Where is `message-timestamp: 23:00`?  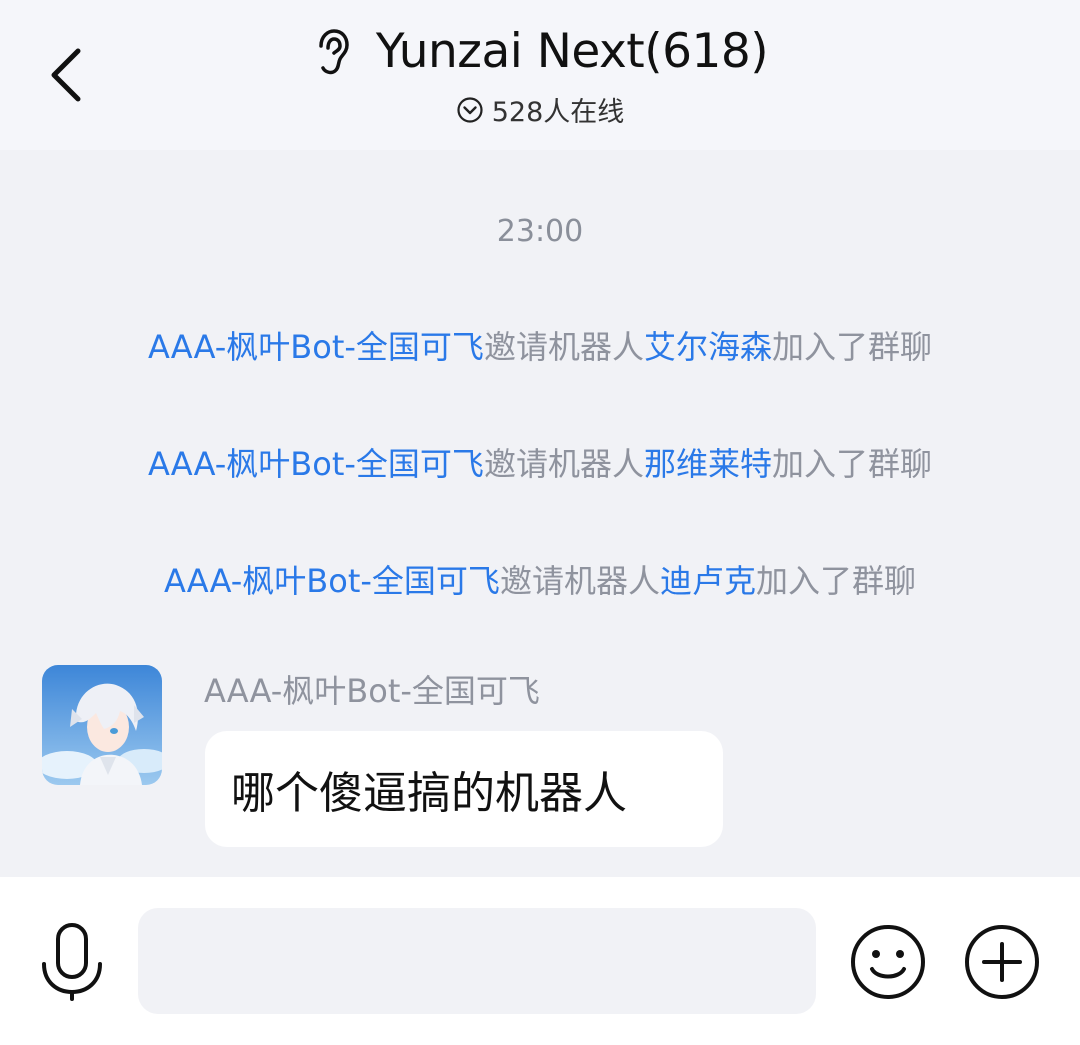
message-timestamp: 23:00 is located at coordinates (540, 231).